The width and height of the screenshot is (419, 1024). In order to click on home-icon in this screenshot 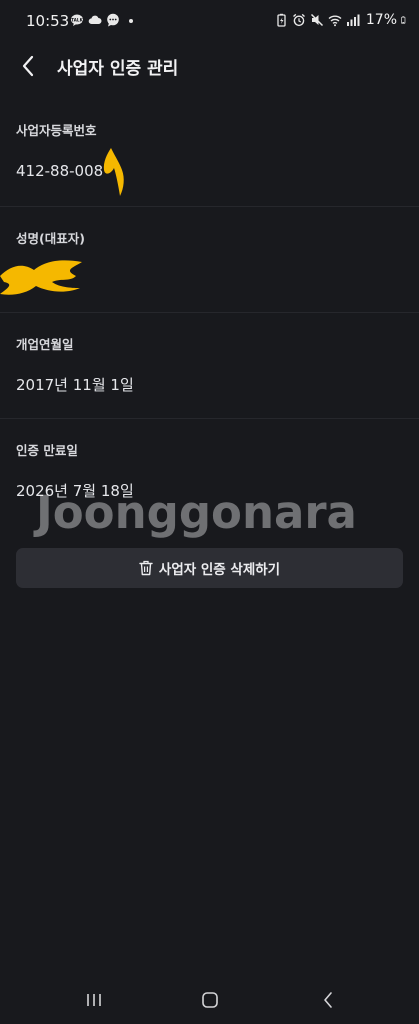, I will do `click(210, 1000)`.